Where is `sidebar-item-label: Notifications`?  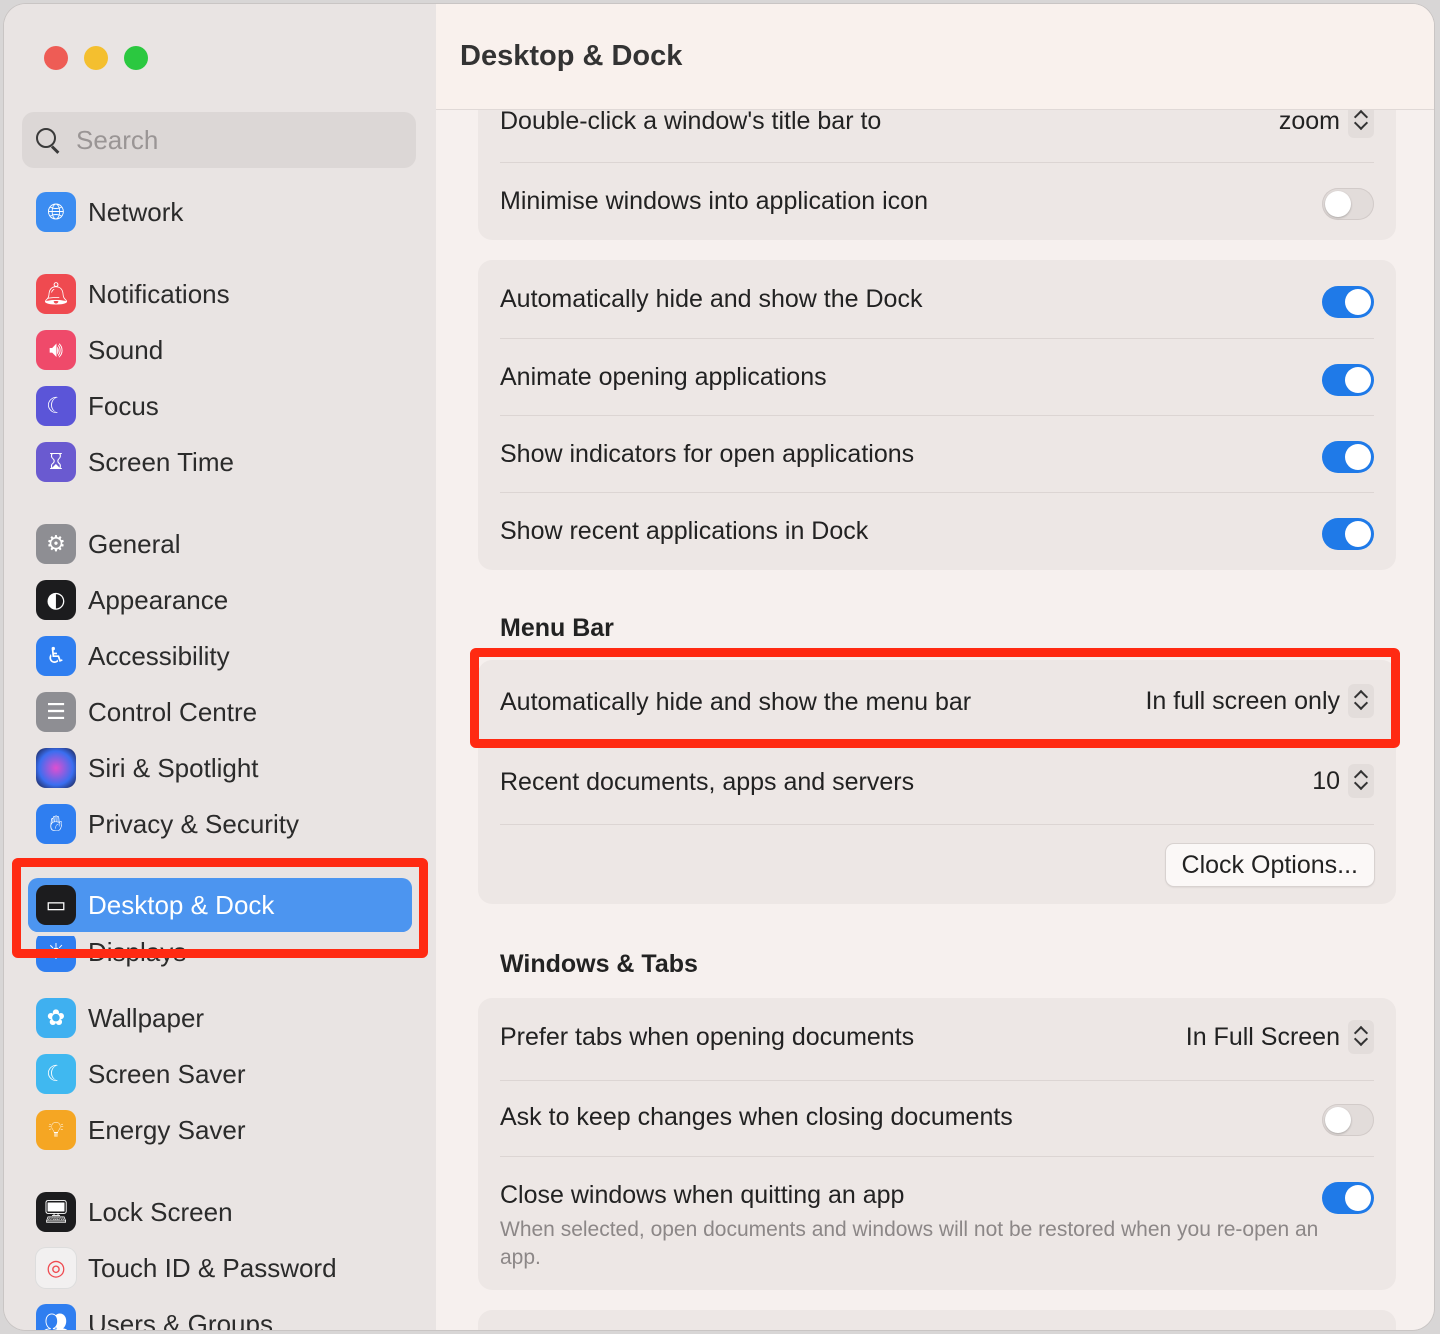
sidebar-item-label: Notifications is located at coordinates (159, 293).